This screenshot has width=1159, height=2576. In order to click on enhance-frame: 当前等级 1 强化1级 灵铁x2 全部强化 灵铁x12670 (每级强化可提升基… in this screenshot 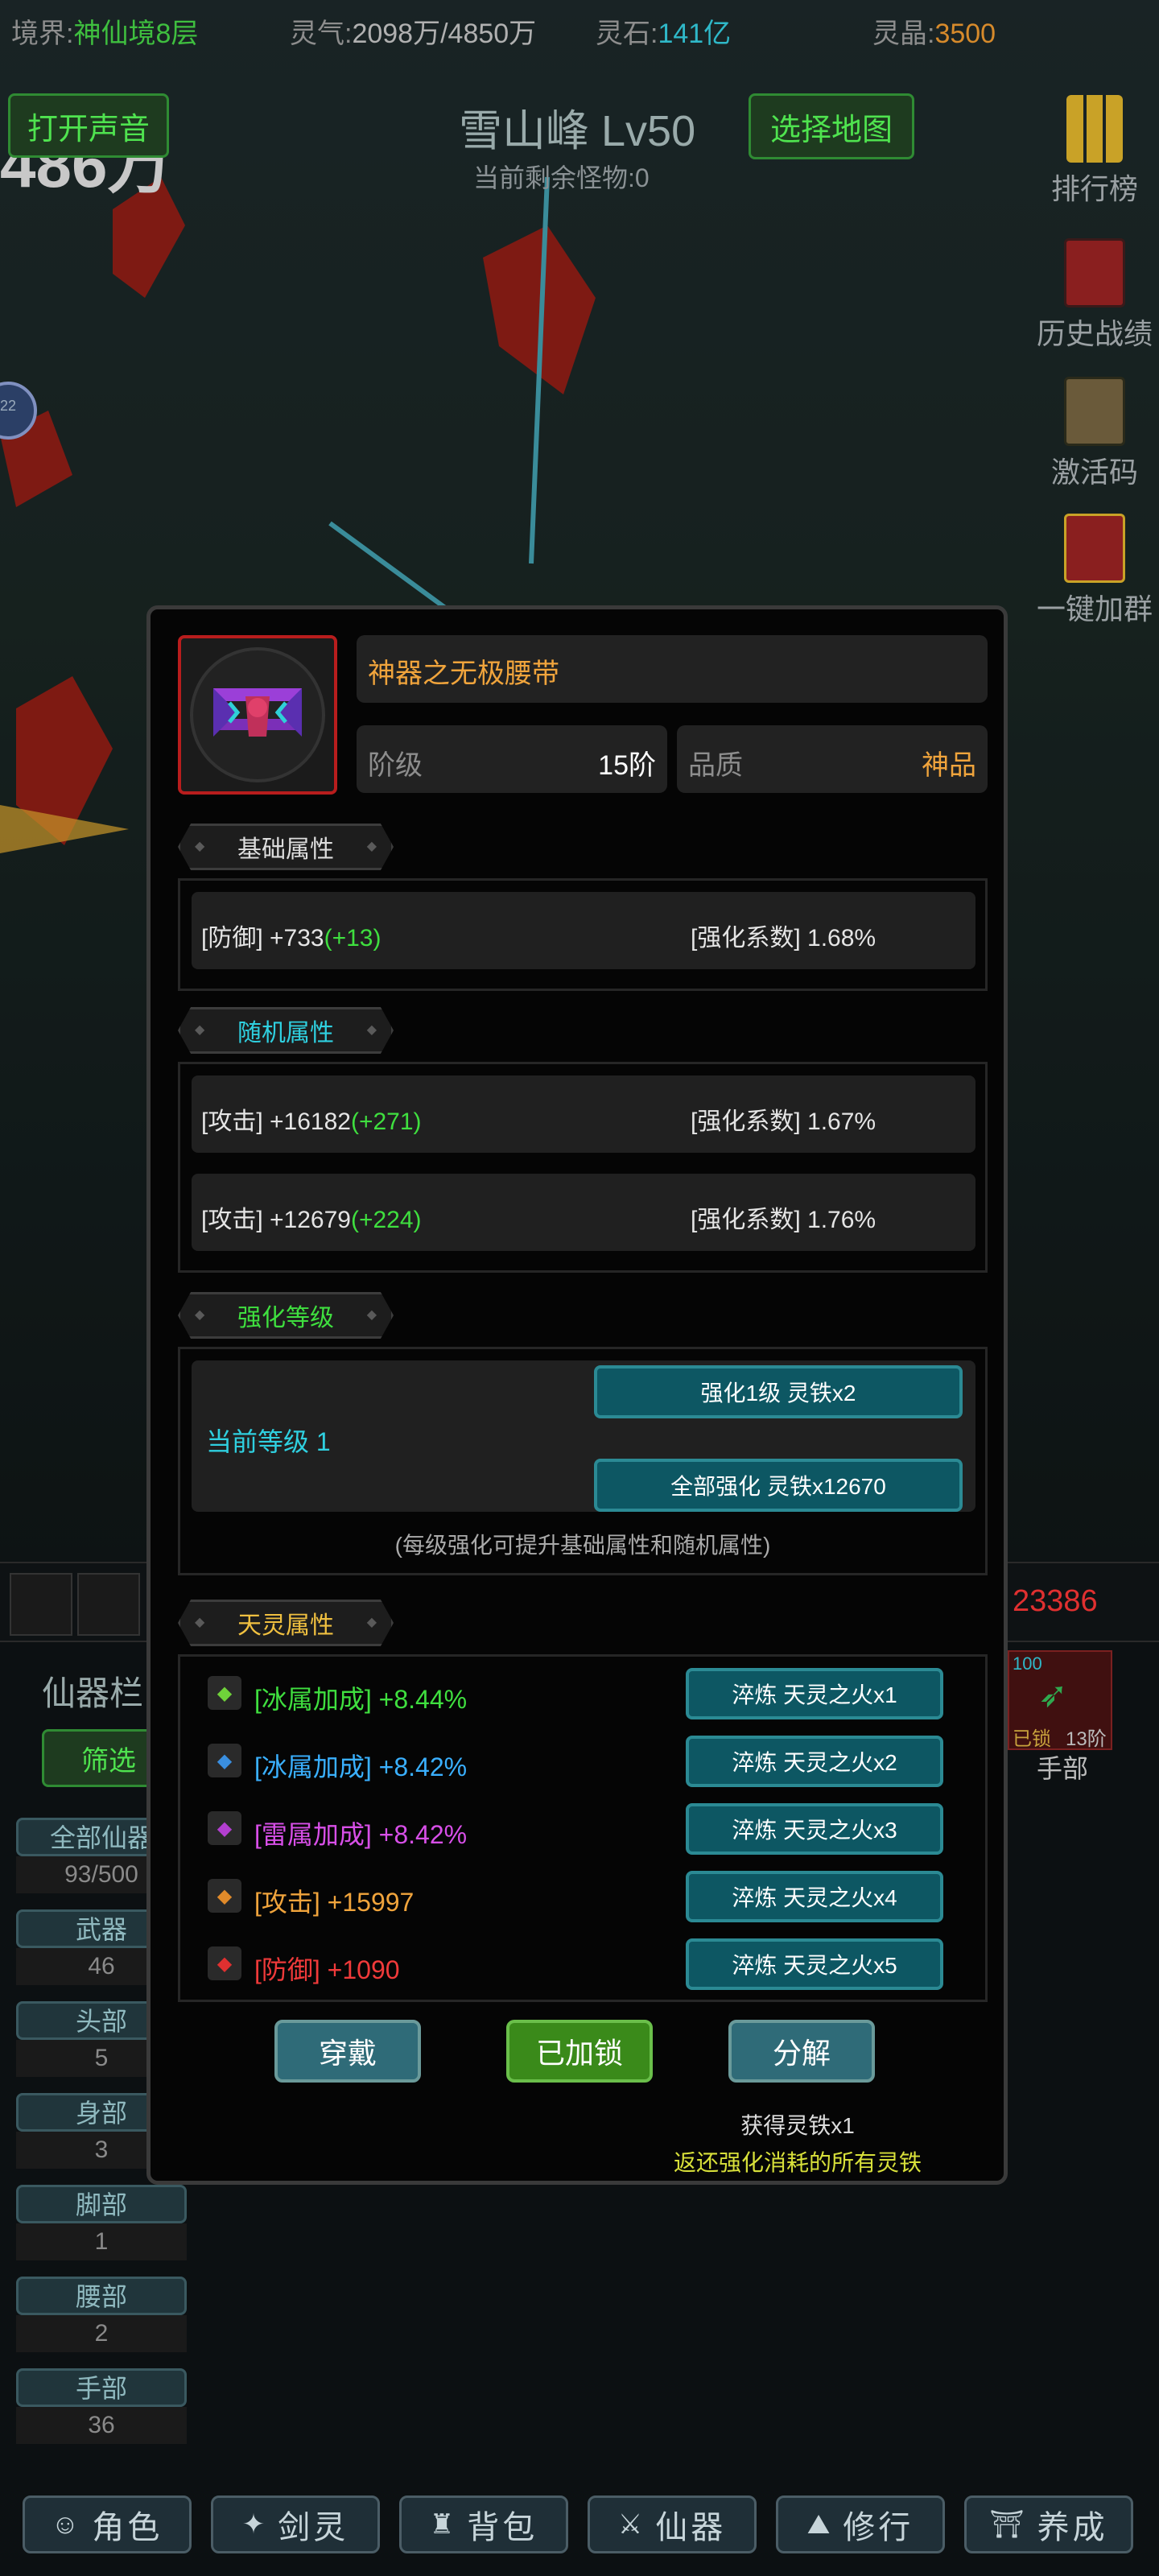, I will do `click(583, 1461)`.